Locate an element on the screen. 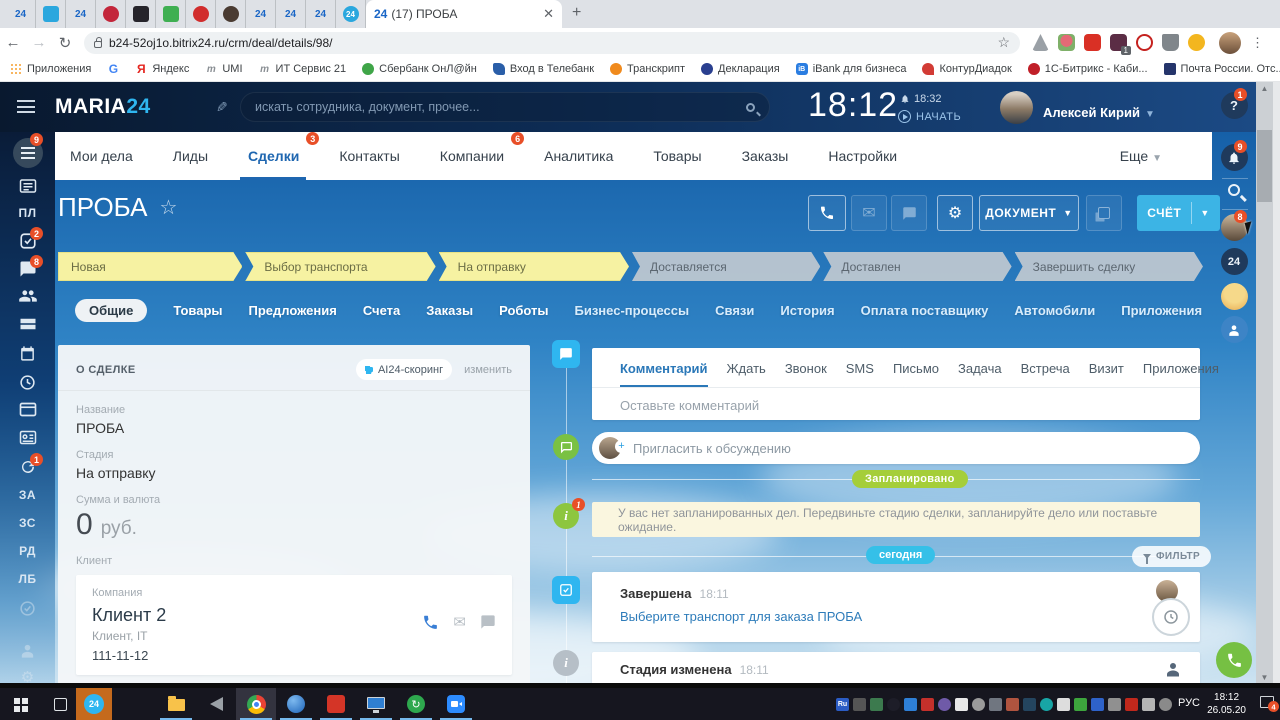 This screenshot has height=720, width=1280. company-card: Компания Клиент 2 Клиент, IT 111-11-12 ✉ is located at coordinates (294, 625).